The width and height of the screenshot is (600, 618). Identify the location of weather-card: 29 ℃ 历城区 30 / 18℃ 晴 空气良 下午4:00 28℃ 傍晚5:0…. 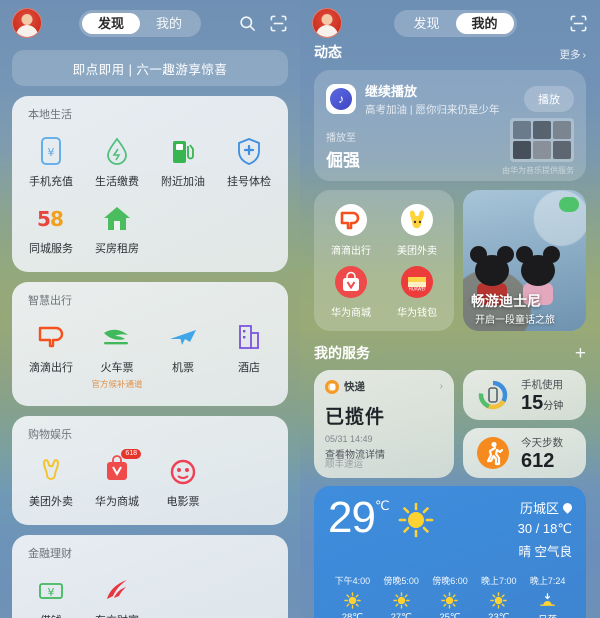
(450, 552).